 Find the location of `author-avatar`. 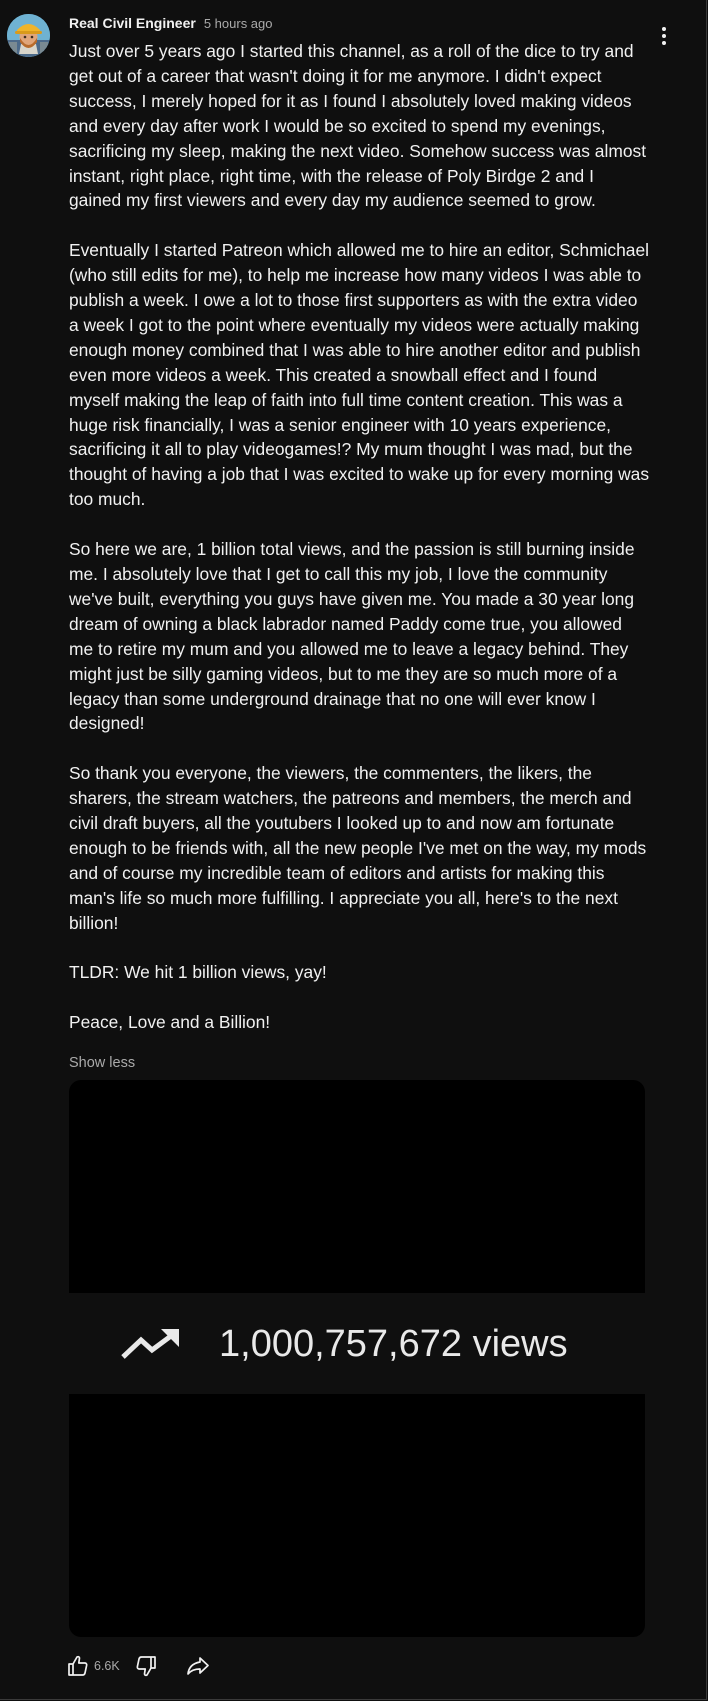

author-avatar is located at coordinates (28, 35).